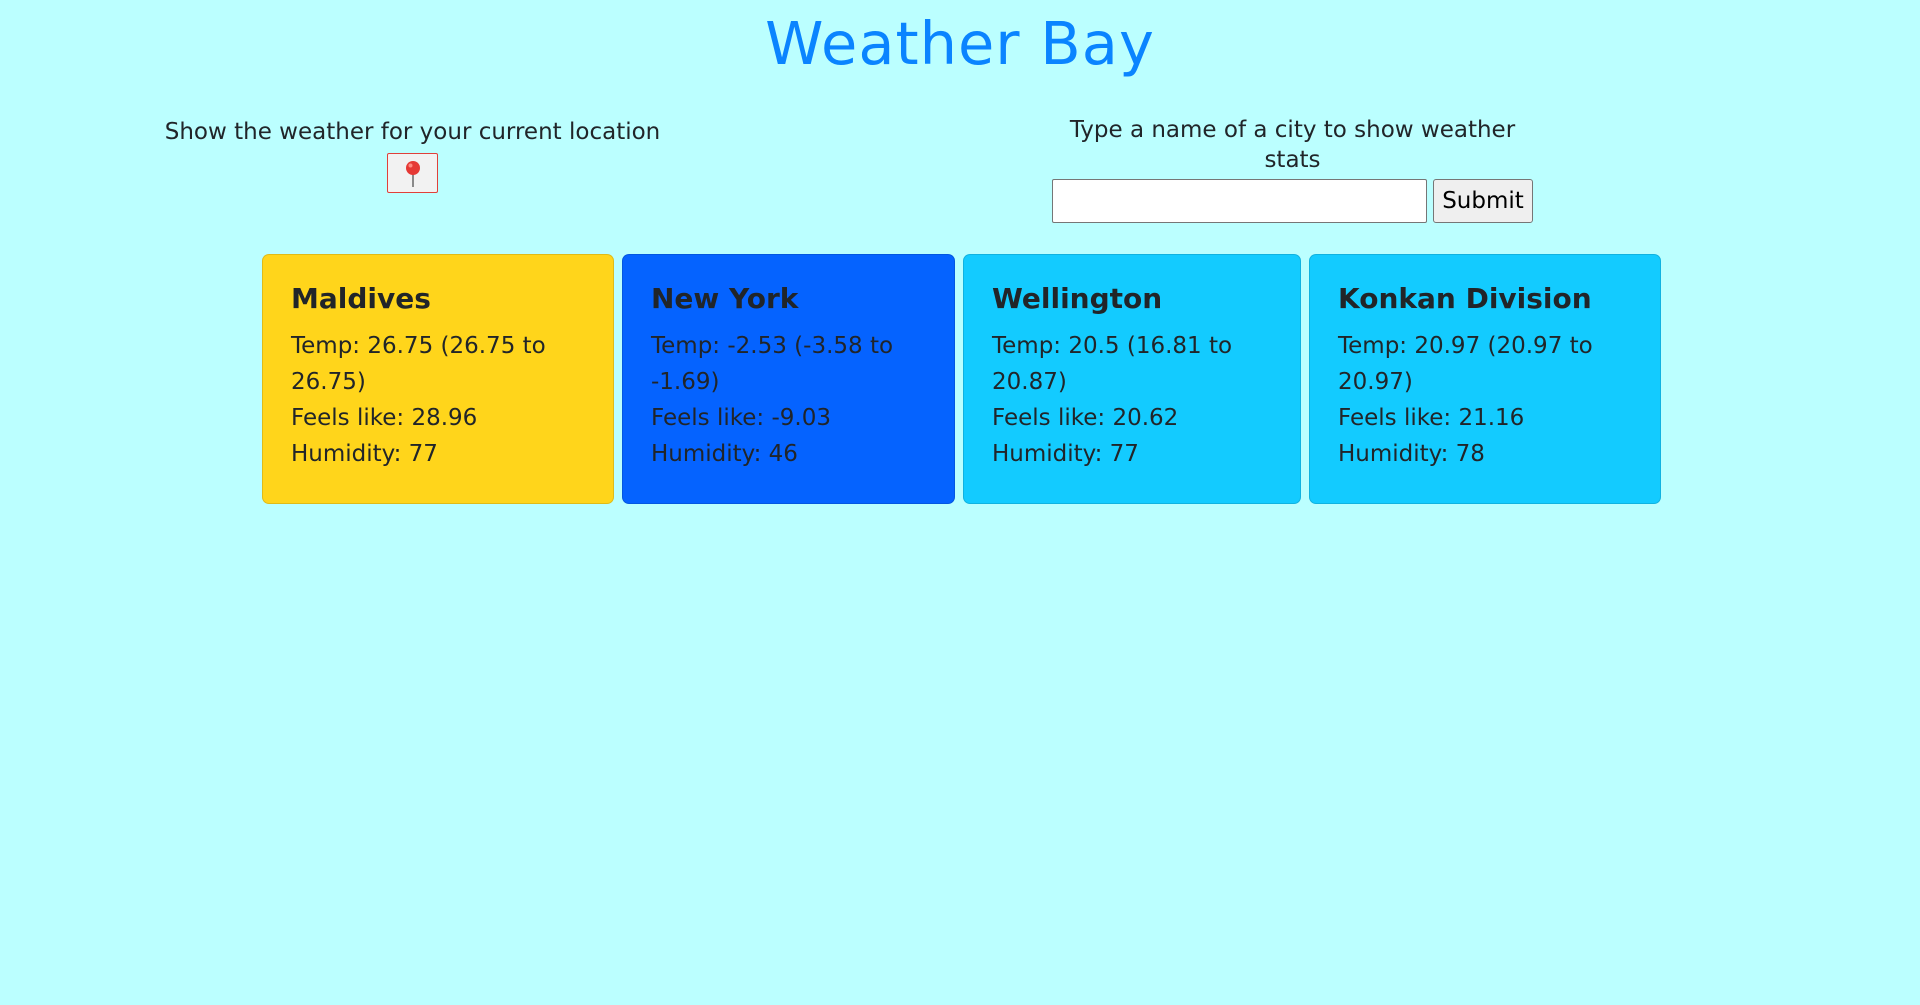  I want to click on card-temp: Temp: 20.97 (20.97 to 20.97), so click(1465, 364).